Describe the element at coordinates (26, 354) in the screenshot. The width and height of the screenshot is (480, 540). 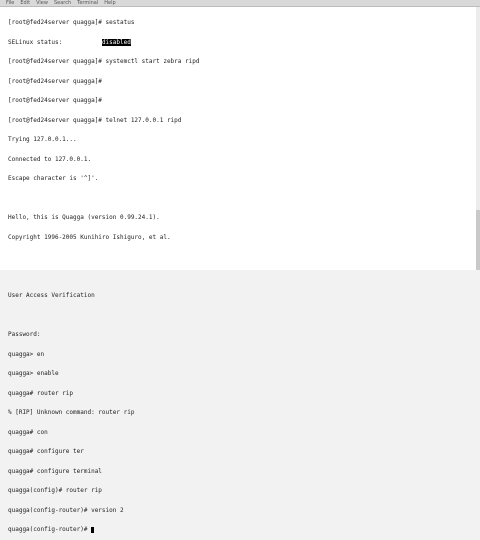
I see `terminal-line: quagga> en` at that location.